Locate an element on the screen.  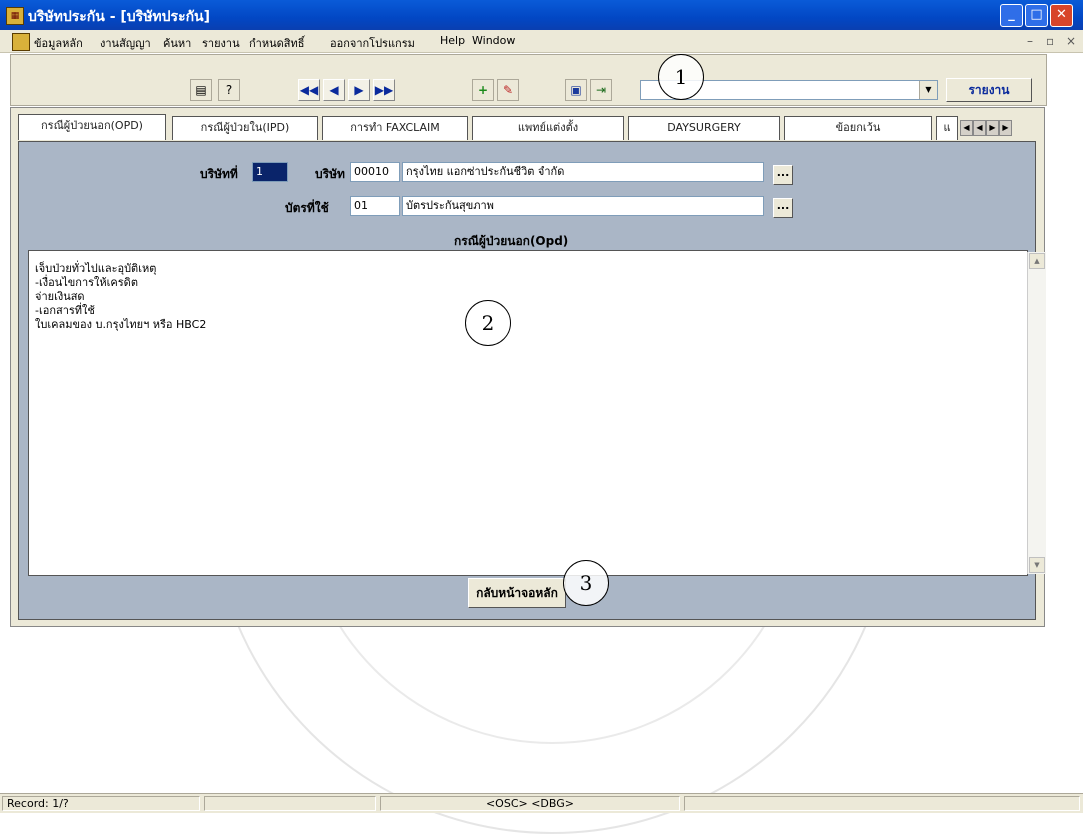
status-indicators: <OSC> <DBG> is located at coordinates (530, 803).